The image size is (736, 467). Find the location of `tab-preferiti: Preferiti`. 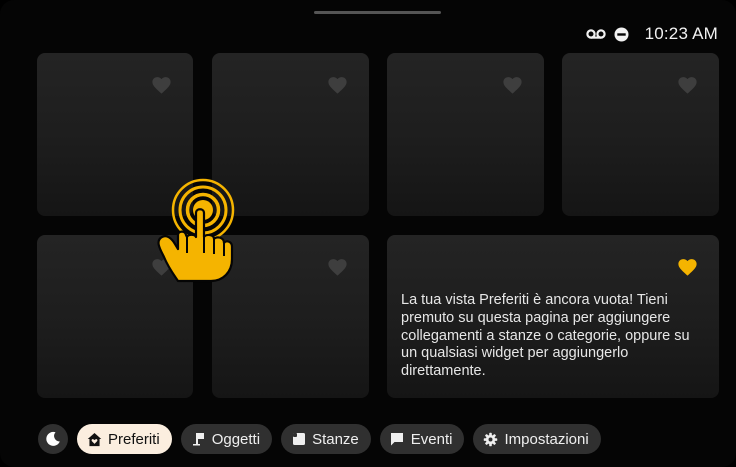

tab-preferiti: Preferiti is located at coordinates (124, 439).